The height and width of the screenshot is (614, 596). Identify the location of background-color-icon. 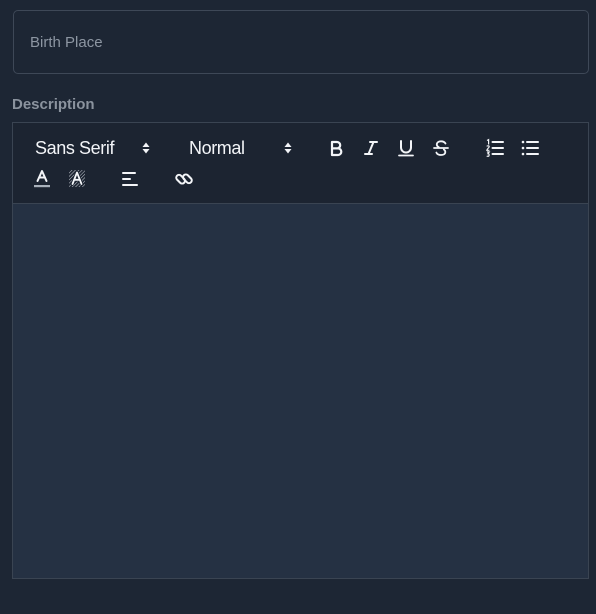
(77, 178).